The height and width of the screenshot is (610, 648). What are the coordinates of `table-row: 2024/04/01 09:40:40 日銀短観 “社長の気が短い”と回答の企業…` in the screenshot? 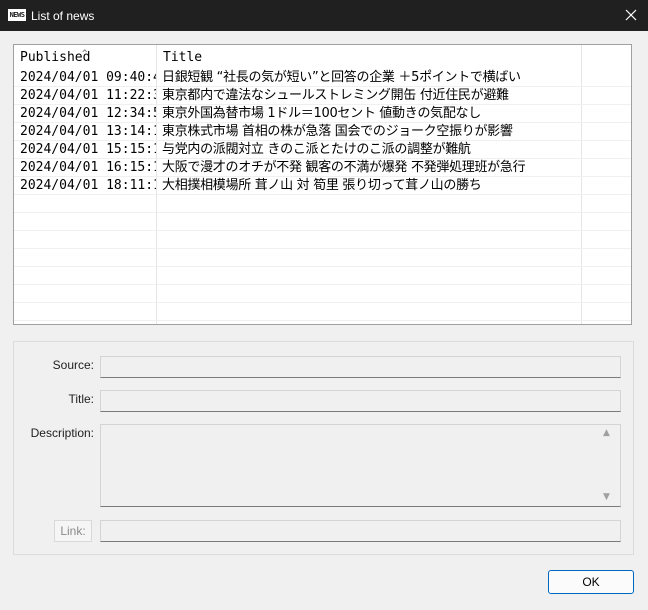 It's located at (322, 78).